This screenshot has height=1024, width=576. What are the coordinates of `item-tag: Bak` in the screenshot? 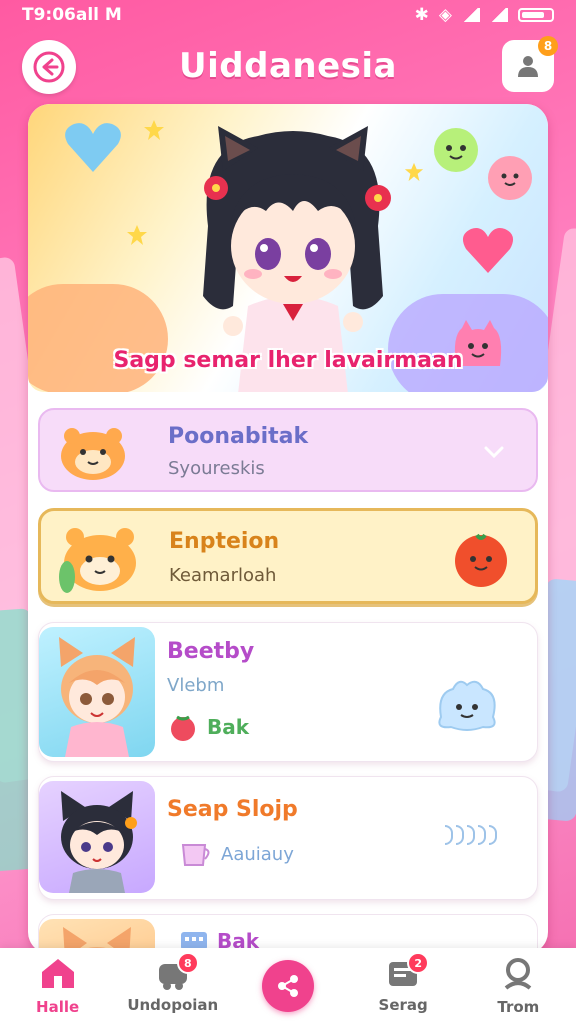 It's located at (208, 727).